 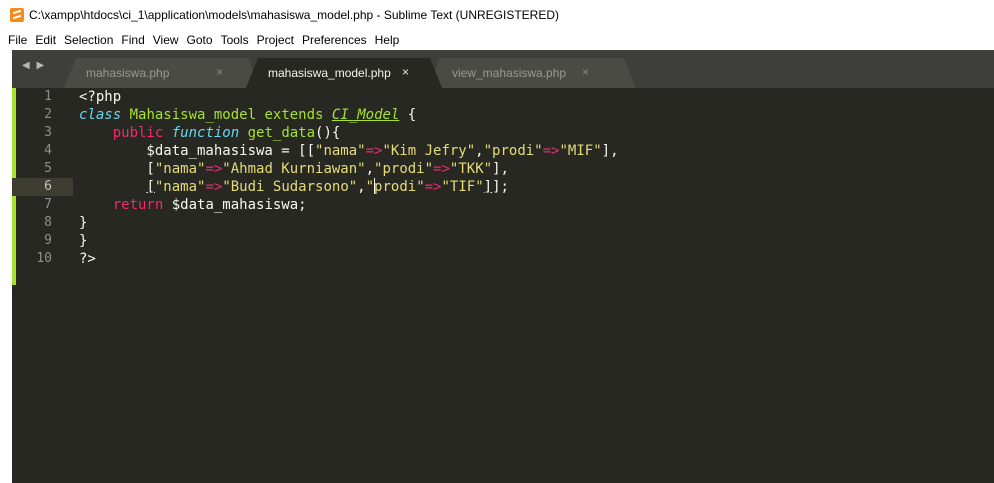 What do you see at coordinates (121, 133) in the screenshot?
I see `code-token: public` at bounding box center [121, 133].